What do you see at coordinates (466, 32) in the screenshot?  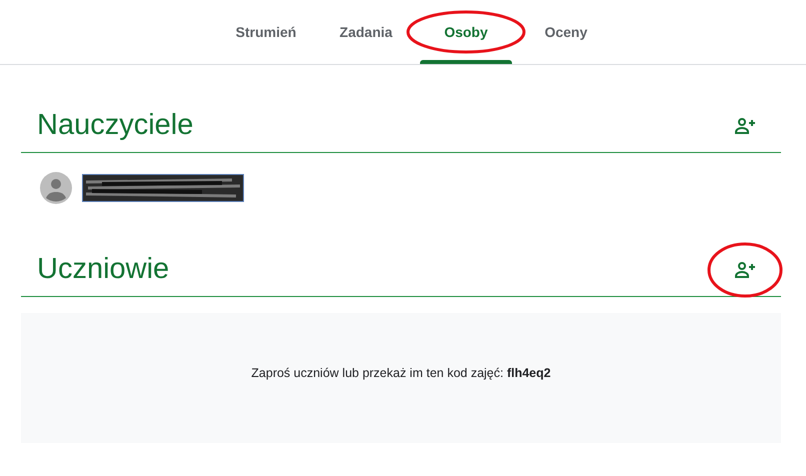 I see `nav-tab: Osoby` at bounding box center [466, 32].